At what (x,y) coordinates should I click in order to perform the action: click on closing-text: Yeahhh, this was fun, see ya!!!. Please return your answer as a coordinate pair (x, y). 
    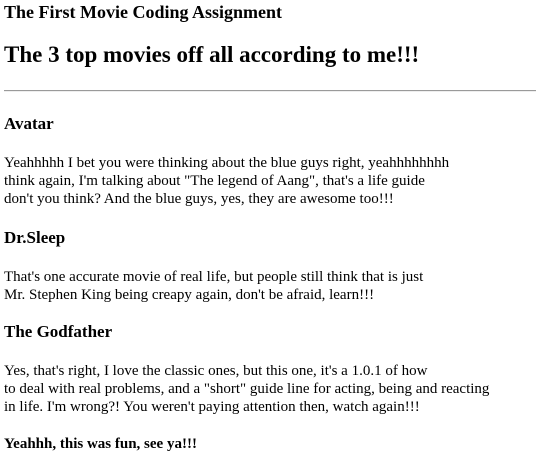
    Looking at the image, I should click on (100, 444).